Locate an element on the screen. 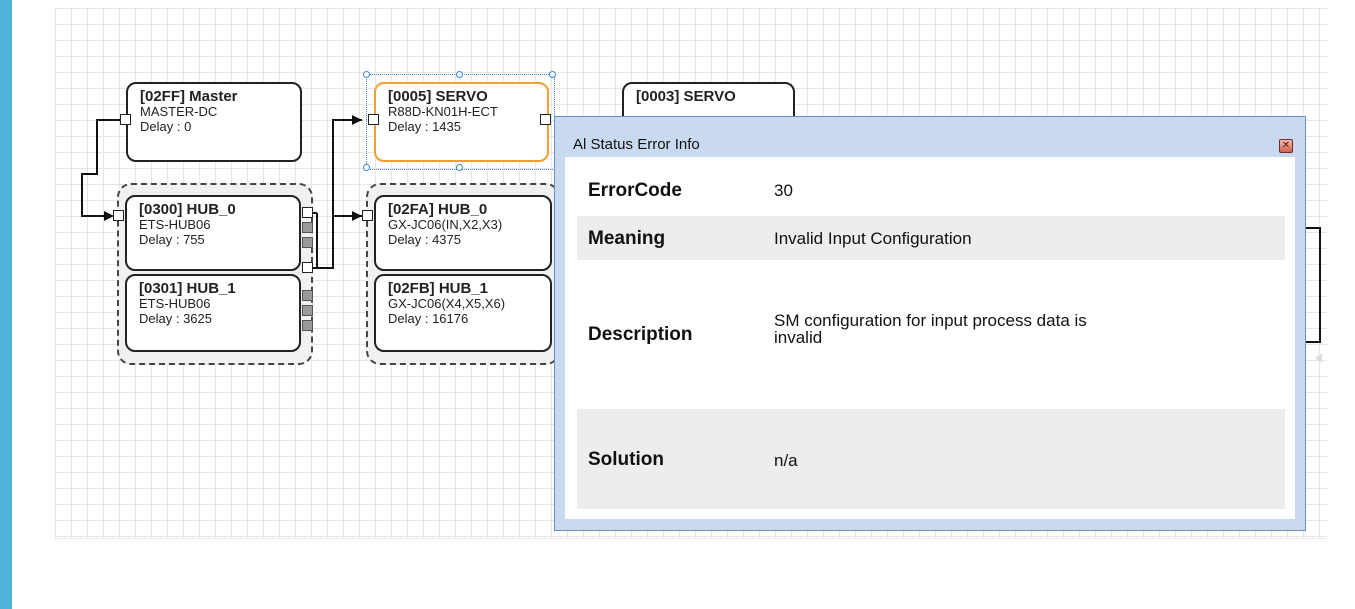 The height and width of the screenshot is (609, 1355). row-value: Invalid Input Configuration is located at coordinates (873, 238).